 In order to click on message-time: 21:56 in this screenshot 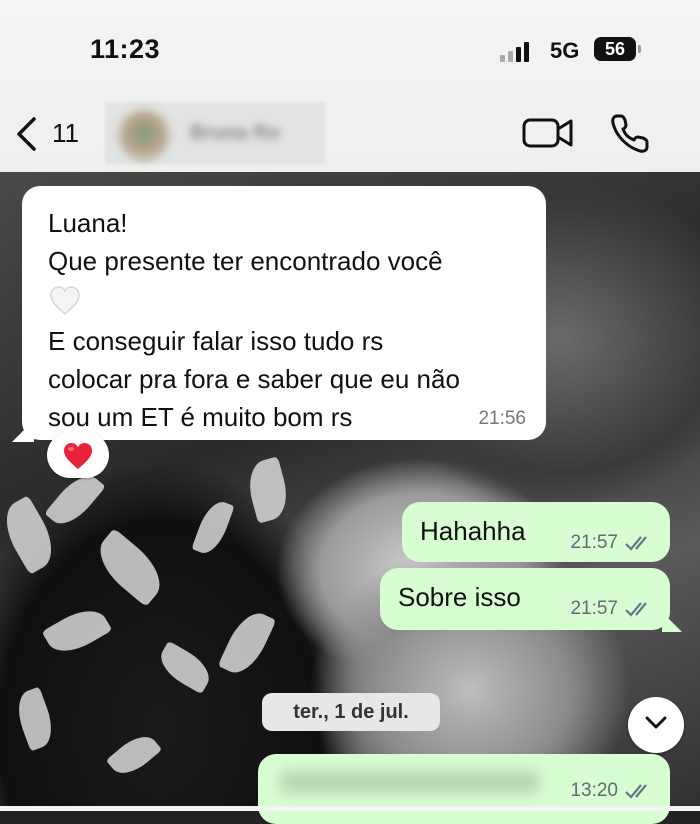, I will do `click(502, 418)`.